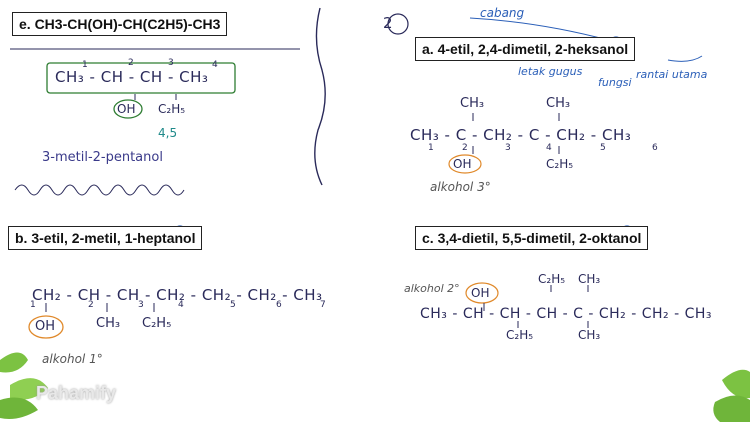  I want to click on chain-b-num-4: 4, so click(181, 305).